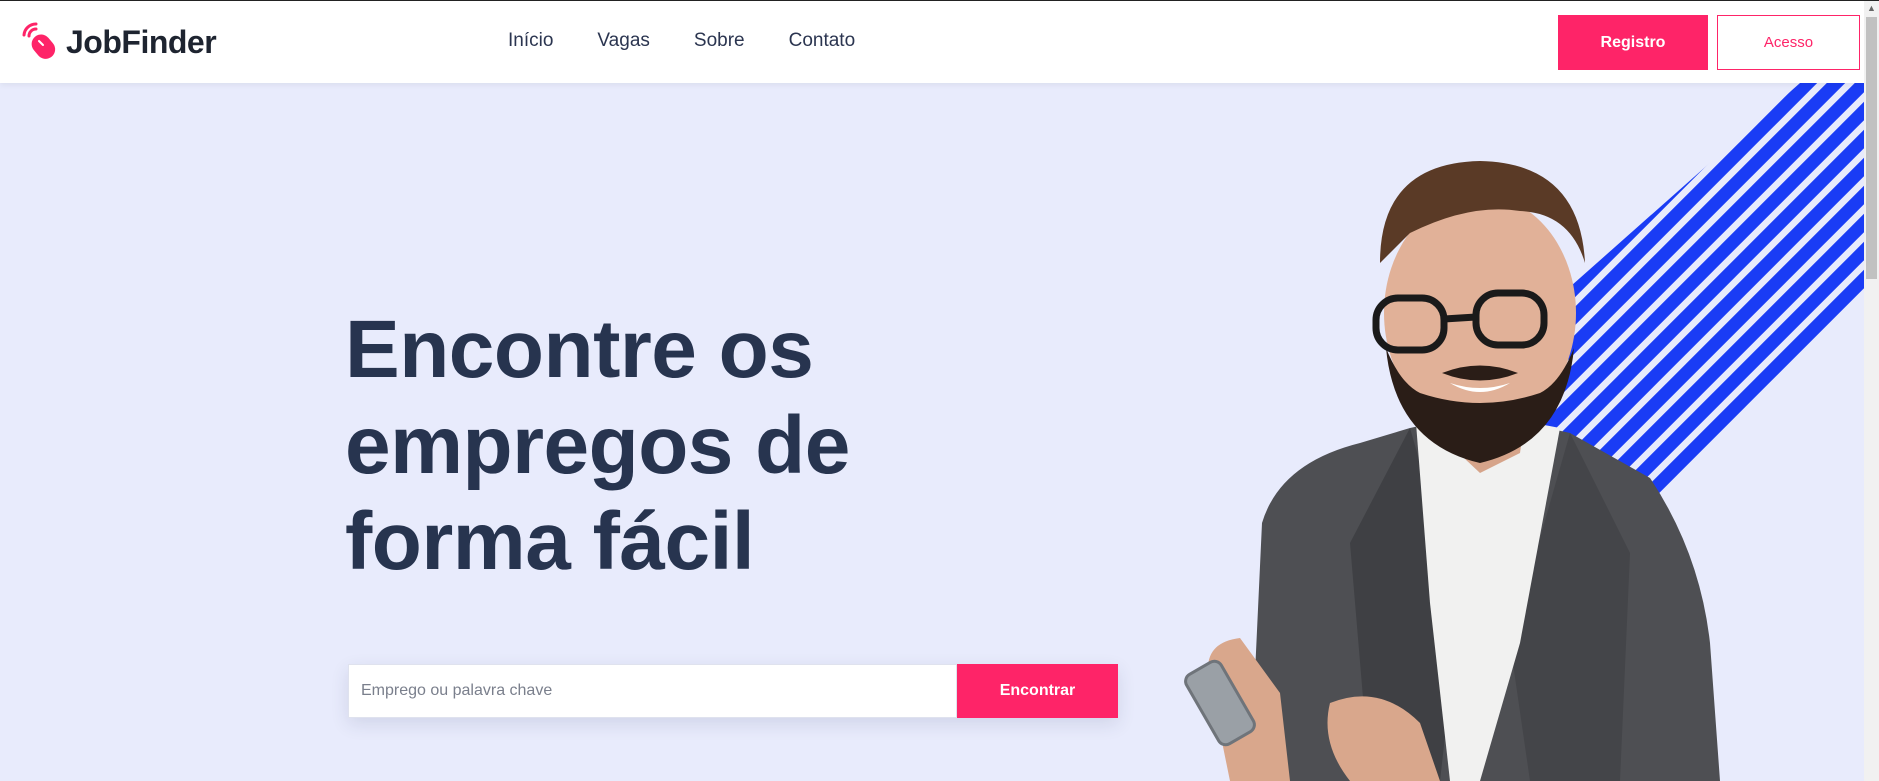 This screenshot has width=1879, height=781. What do you see at coordinates (719, 41) in the screenshot?
I see `nav-link-sobre: Sobre` at bounding box center [719, 41].